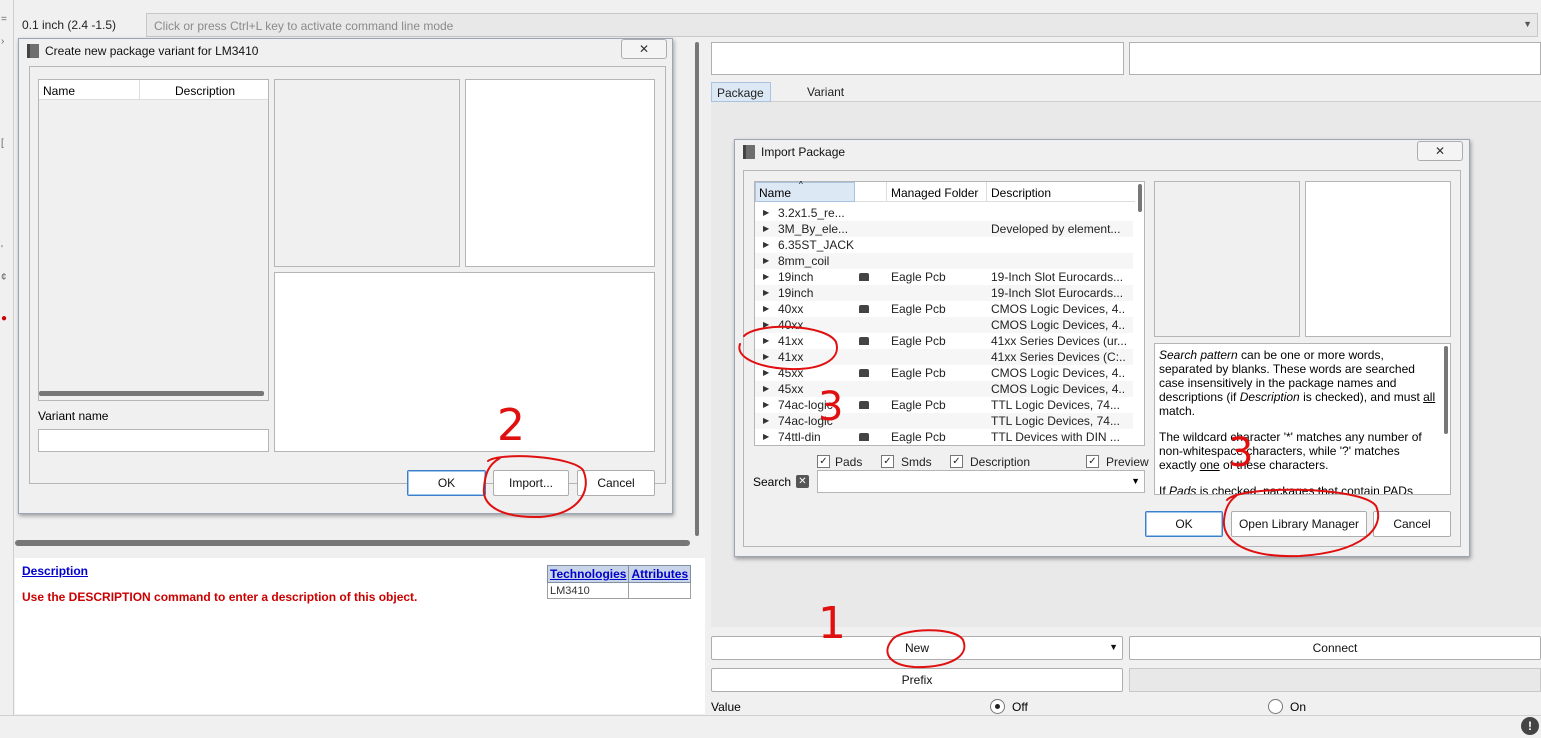 This screenshot has height=738, width=1541. Describe the element at coordinates (1446, 390) in the screenshot. I see `help-vertical-scrollbar` at that location.